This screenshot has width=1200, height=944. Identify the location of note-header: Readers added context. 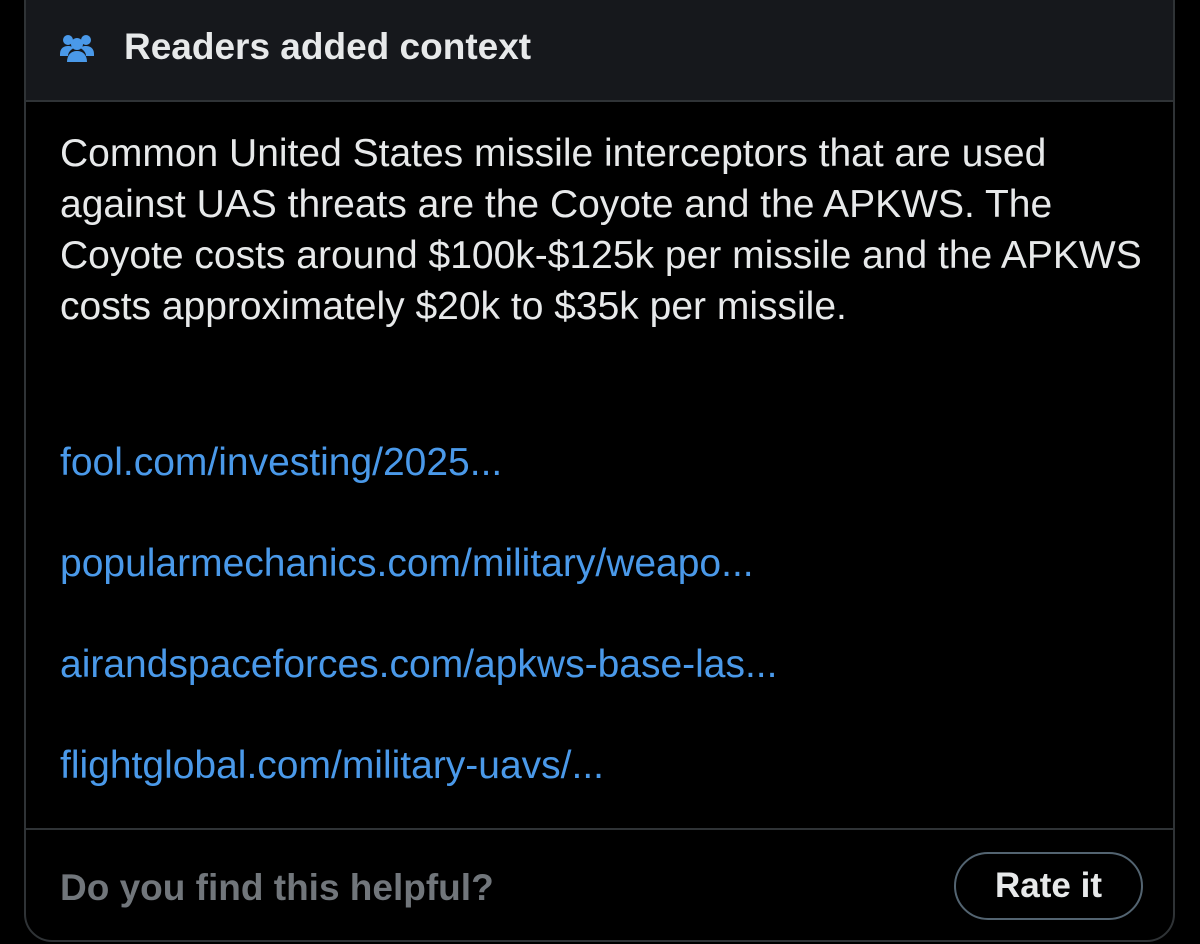
(599, 51).